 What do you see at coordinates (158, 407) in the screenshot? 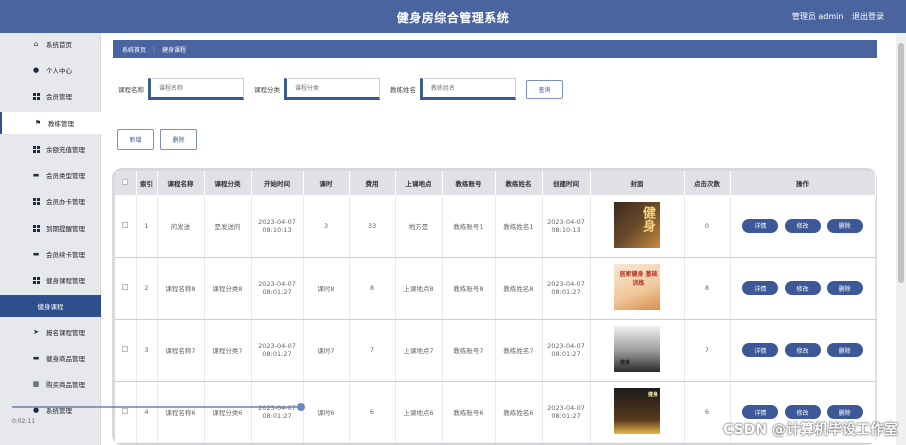
I see `video-progress-bar` at bounding box center [158, 407].